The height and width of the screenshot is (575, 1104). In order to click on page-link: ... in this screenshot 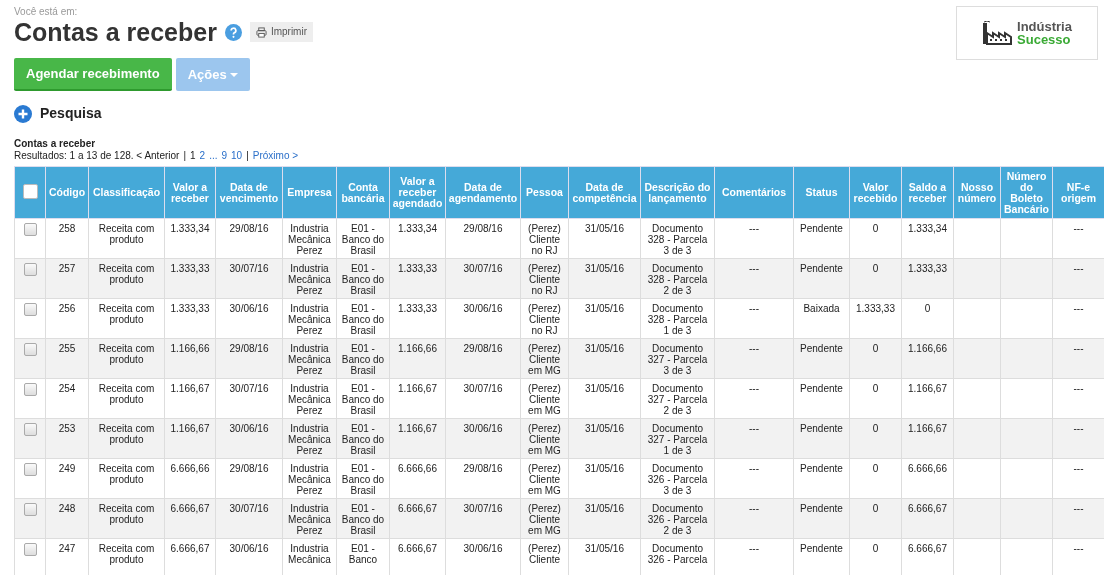, I will do `click(213, 156)`.